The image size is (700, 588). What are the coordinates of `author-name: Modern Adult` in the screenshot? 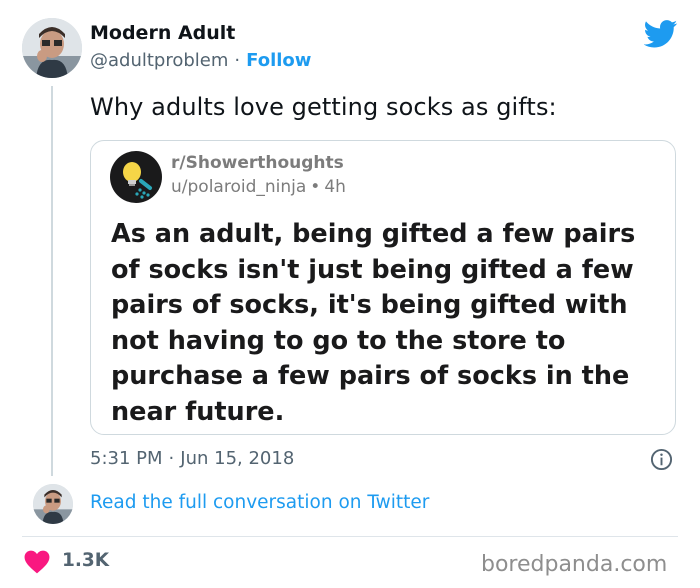 It's located at (162, 33).